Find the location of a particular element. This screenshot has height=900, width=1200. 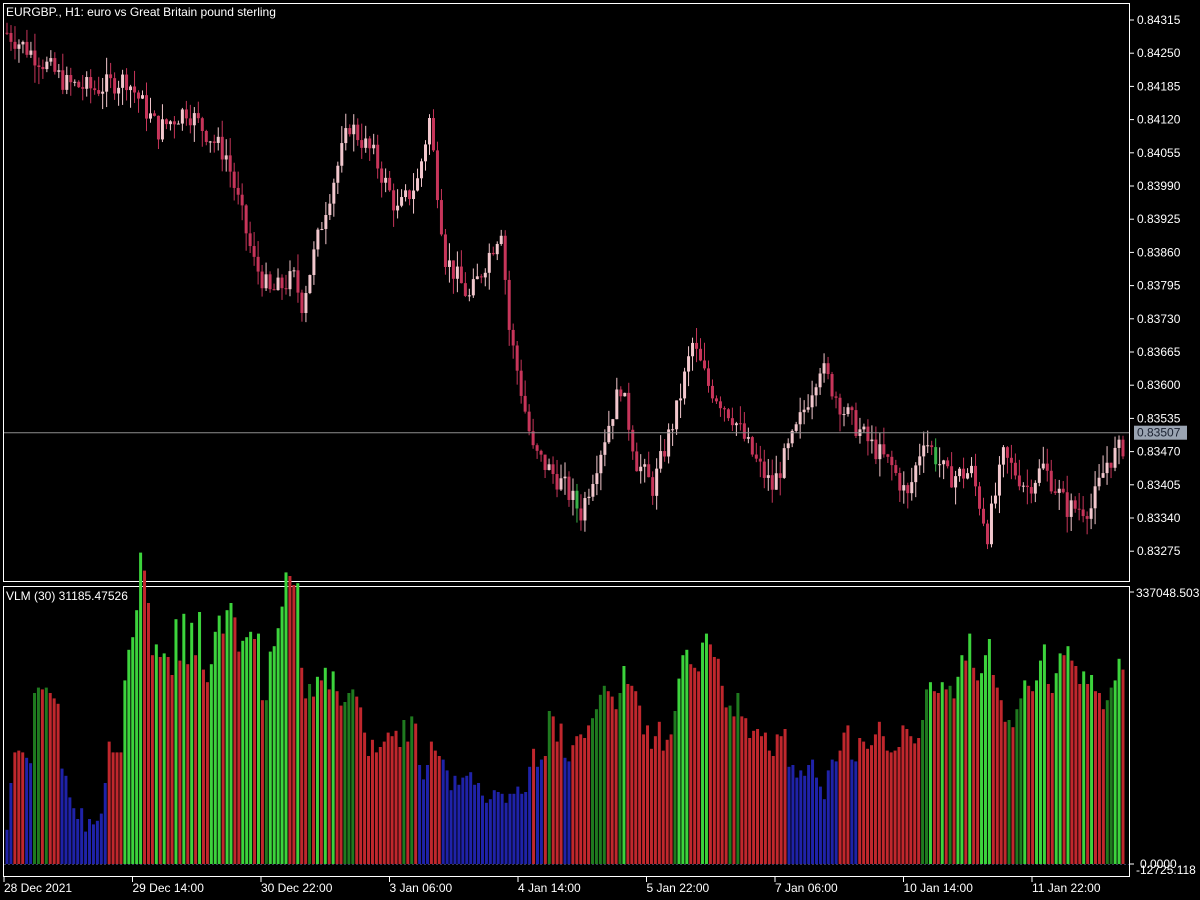

price-tick-label: 0.84185 is located at coordinates (1159, 86).